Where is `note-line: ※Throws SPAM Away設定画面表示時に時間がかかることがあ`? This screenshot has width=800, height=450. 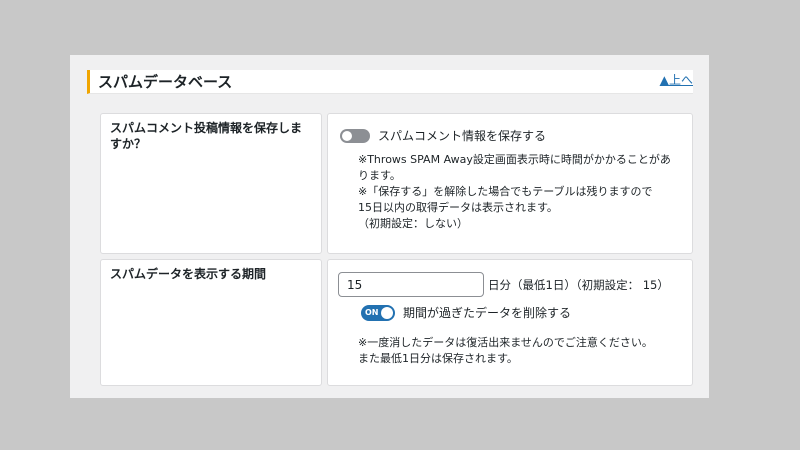
note-line: ※Throws SPAM Away設定画面表示時に時間がかかることがあ is located at coordinates (514, 159).